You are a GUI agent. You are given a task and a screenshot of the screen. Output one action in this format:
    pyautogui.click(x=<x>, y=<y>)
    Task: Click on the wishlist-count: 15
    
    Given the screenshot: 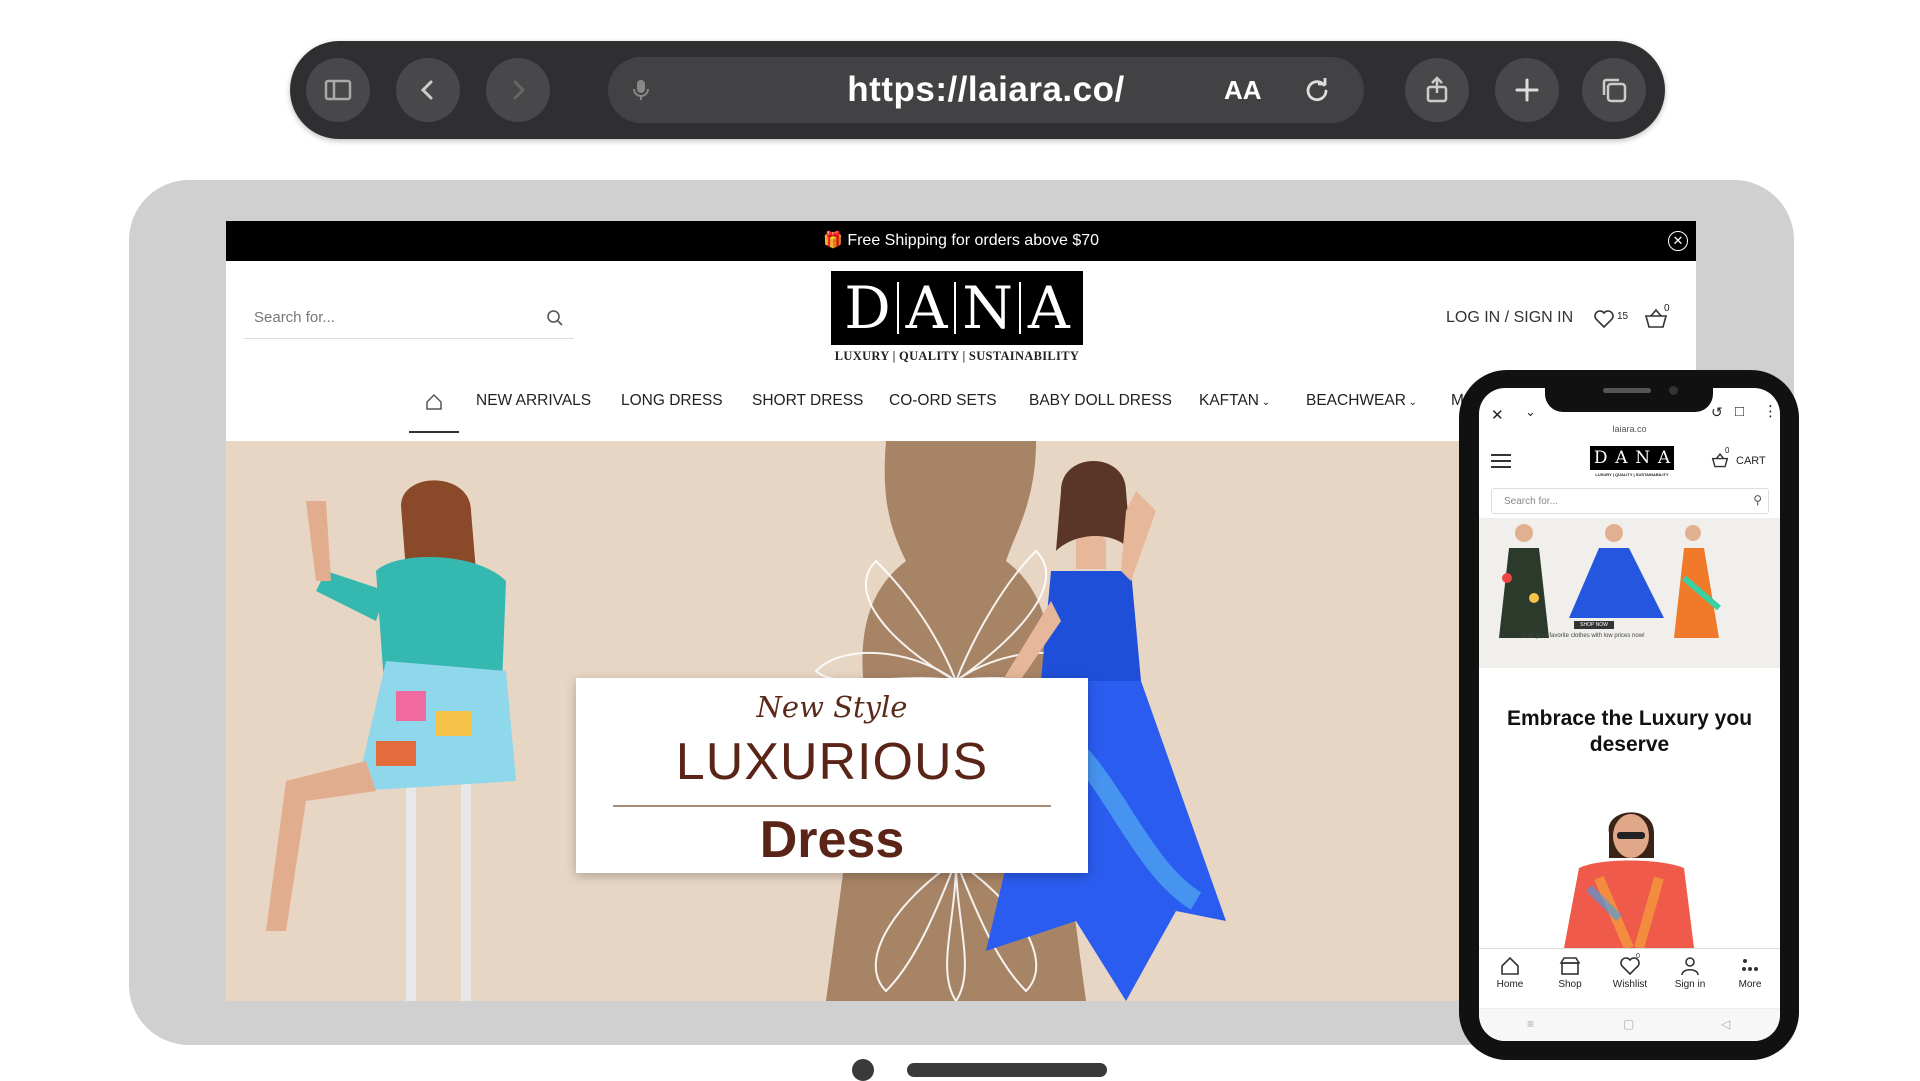 What is the action you would take?
    pyautogui.click(x=1623, y=316)
    